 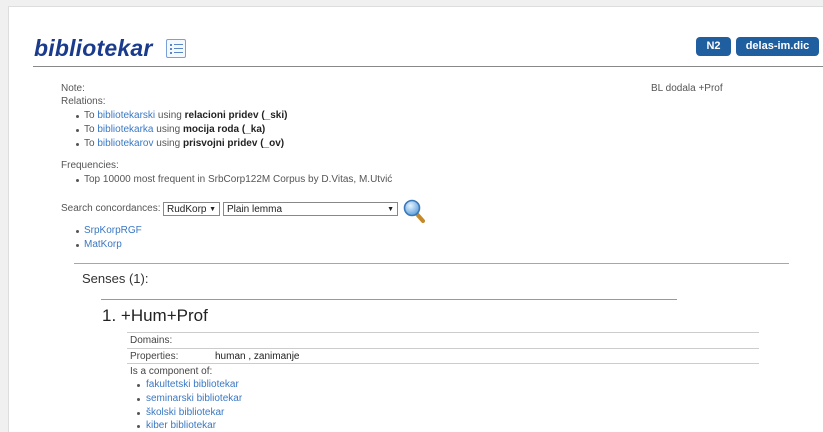 I want to click on properties-value: human , zanimanje, so click(x=257, y=356).